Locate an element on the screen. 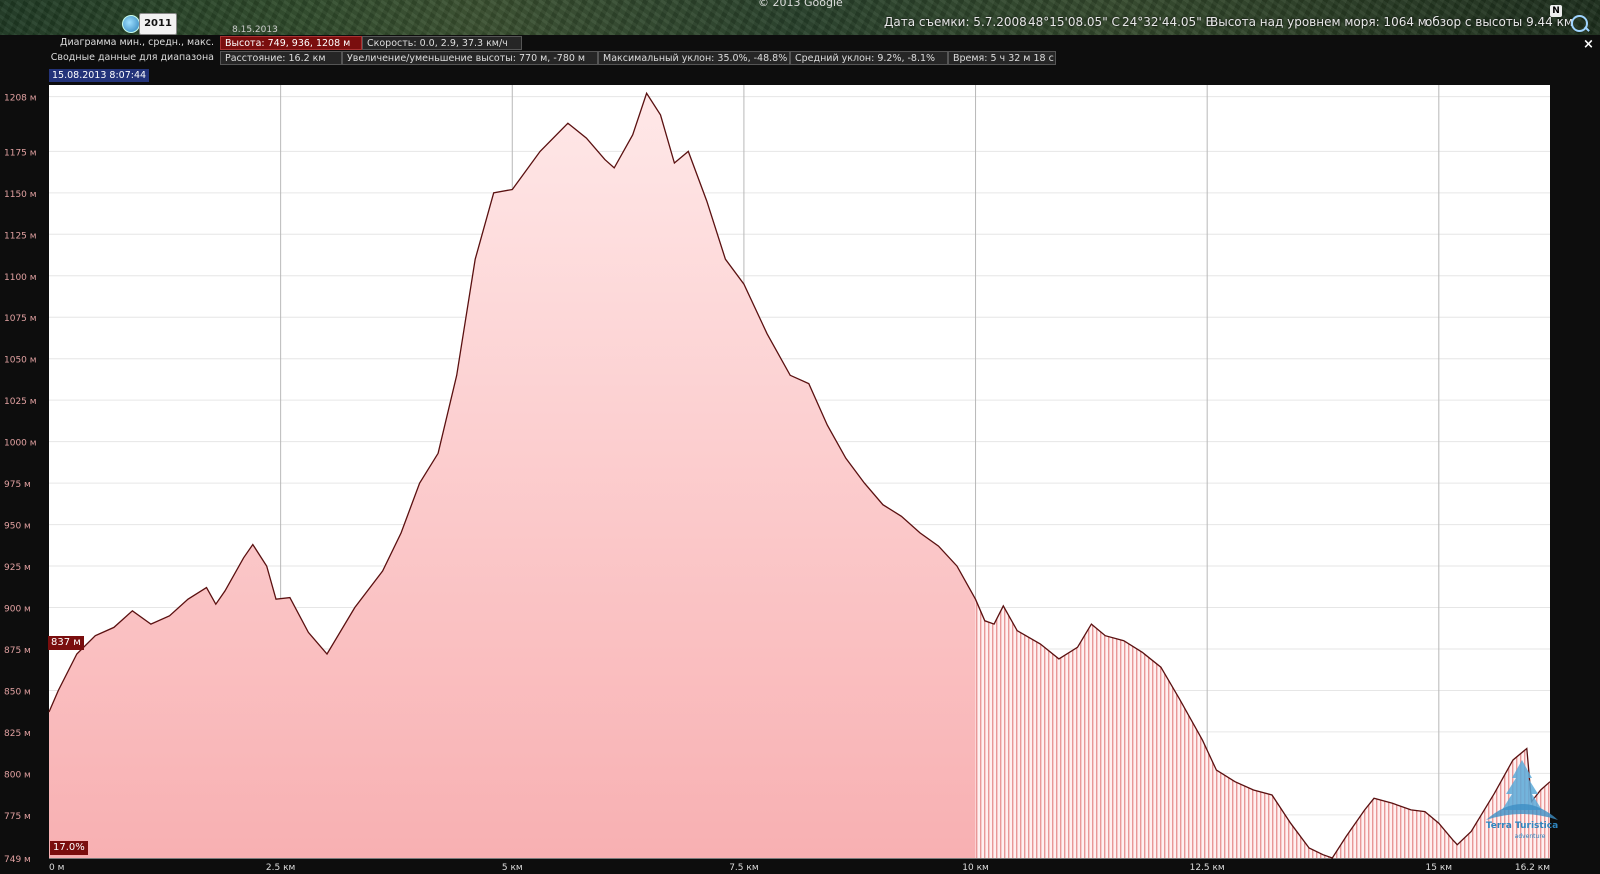 This screenshot has height=874, width=1600. y-tick-label: 749 м is located at coordinates (17, 860).